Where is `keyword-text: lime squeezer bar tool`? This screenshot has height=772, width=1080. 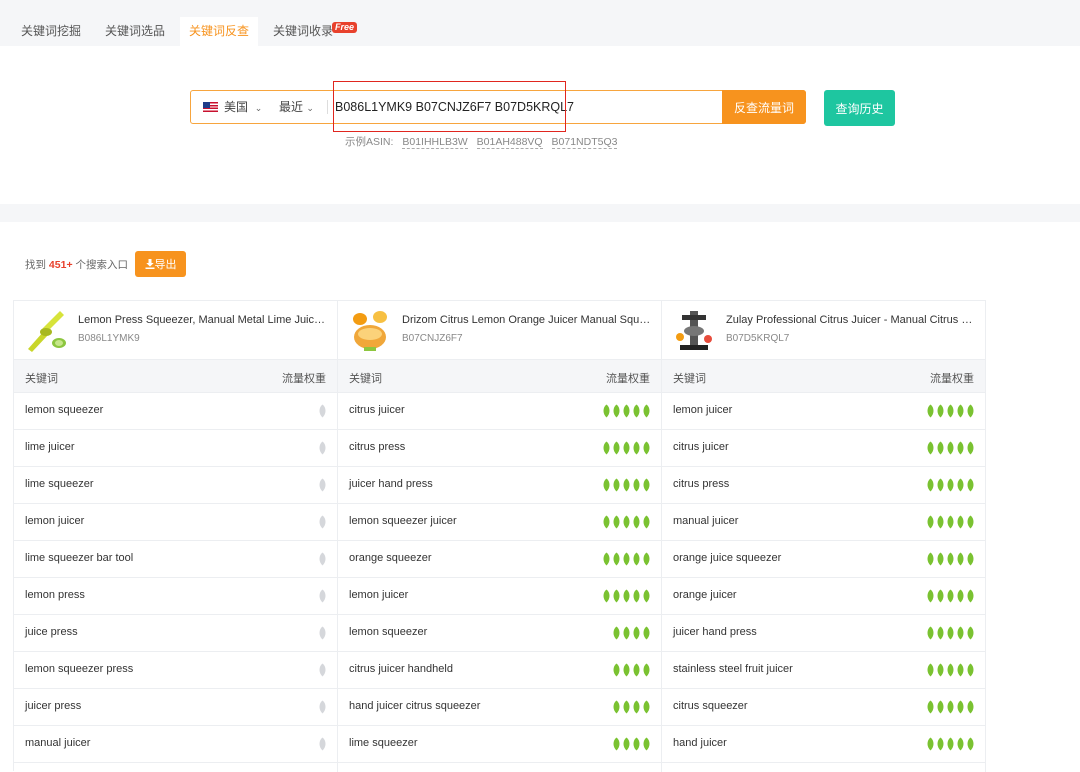
keyword-text: lime squeezer bar tool is located at coordinates (79, 558).